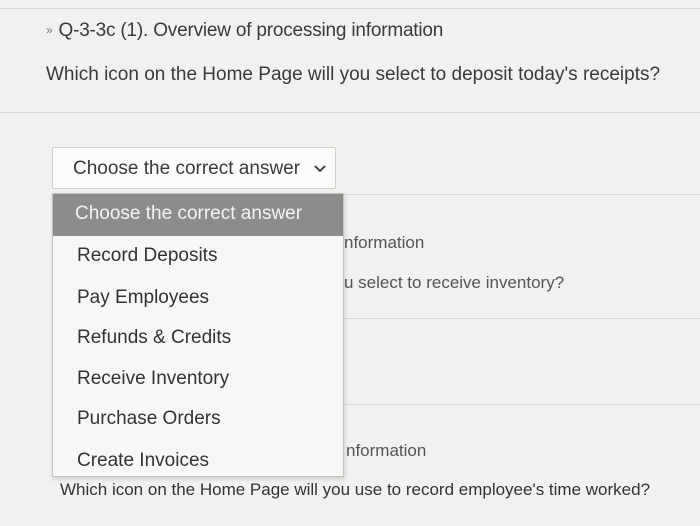 The image size is (700, 526). What do you see at coordinates (149, 419) in the screenshot?
I see `dropdown-option-purchase-orders: Purchase Orders` at bounding box center [149, 419].